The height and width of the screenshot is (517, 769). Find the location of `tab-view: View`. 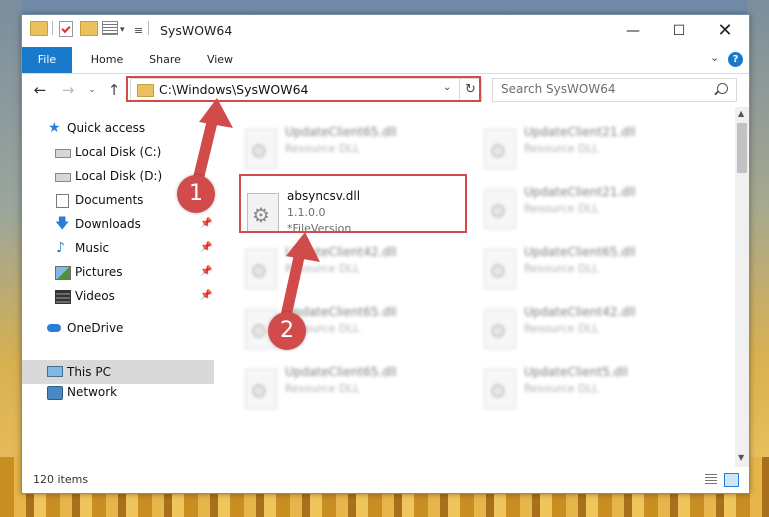

tab-view: View is located at coordinates (220, 60).